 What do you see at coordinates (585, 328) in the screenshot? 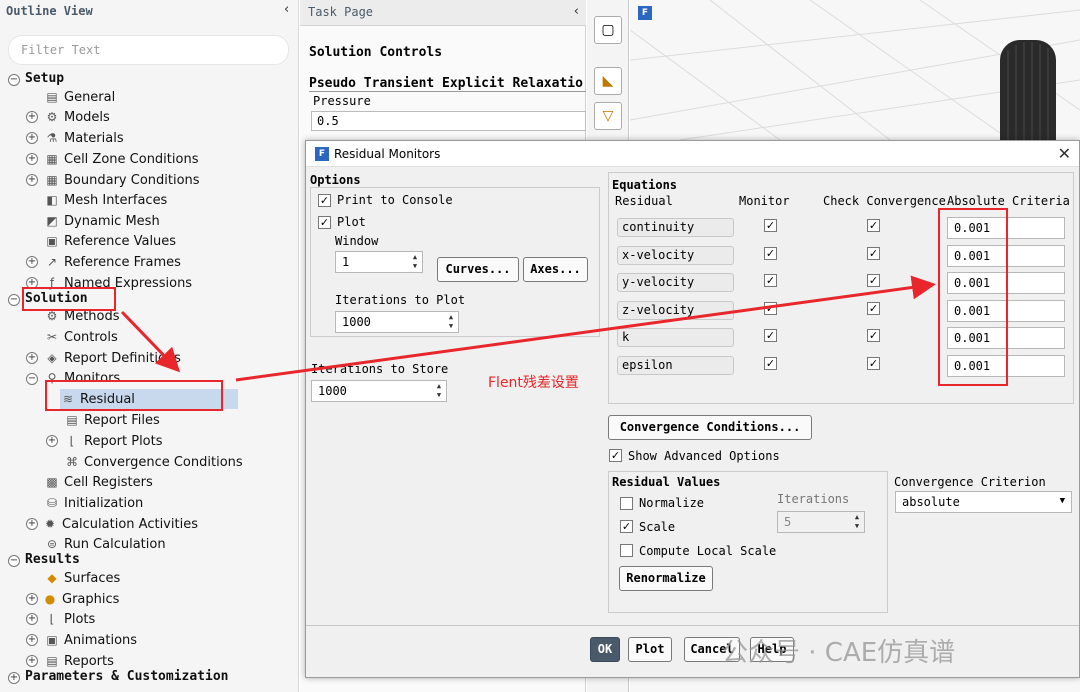
I see `arrow-to-criteria` at bounding box center [585, 328].